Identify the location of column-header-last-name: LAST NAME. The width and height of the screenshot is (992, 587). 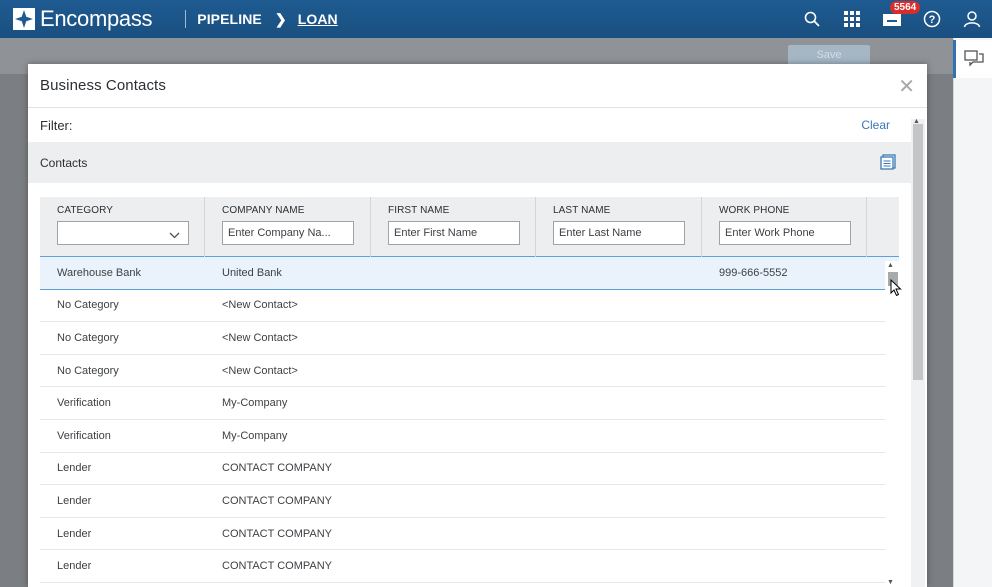
(619, 227).